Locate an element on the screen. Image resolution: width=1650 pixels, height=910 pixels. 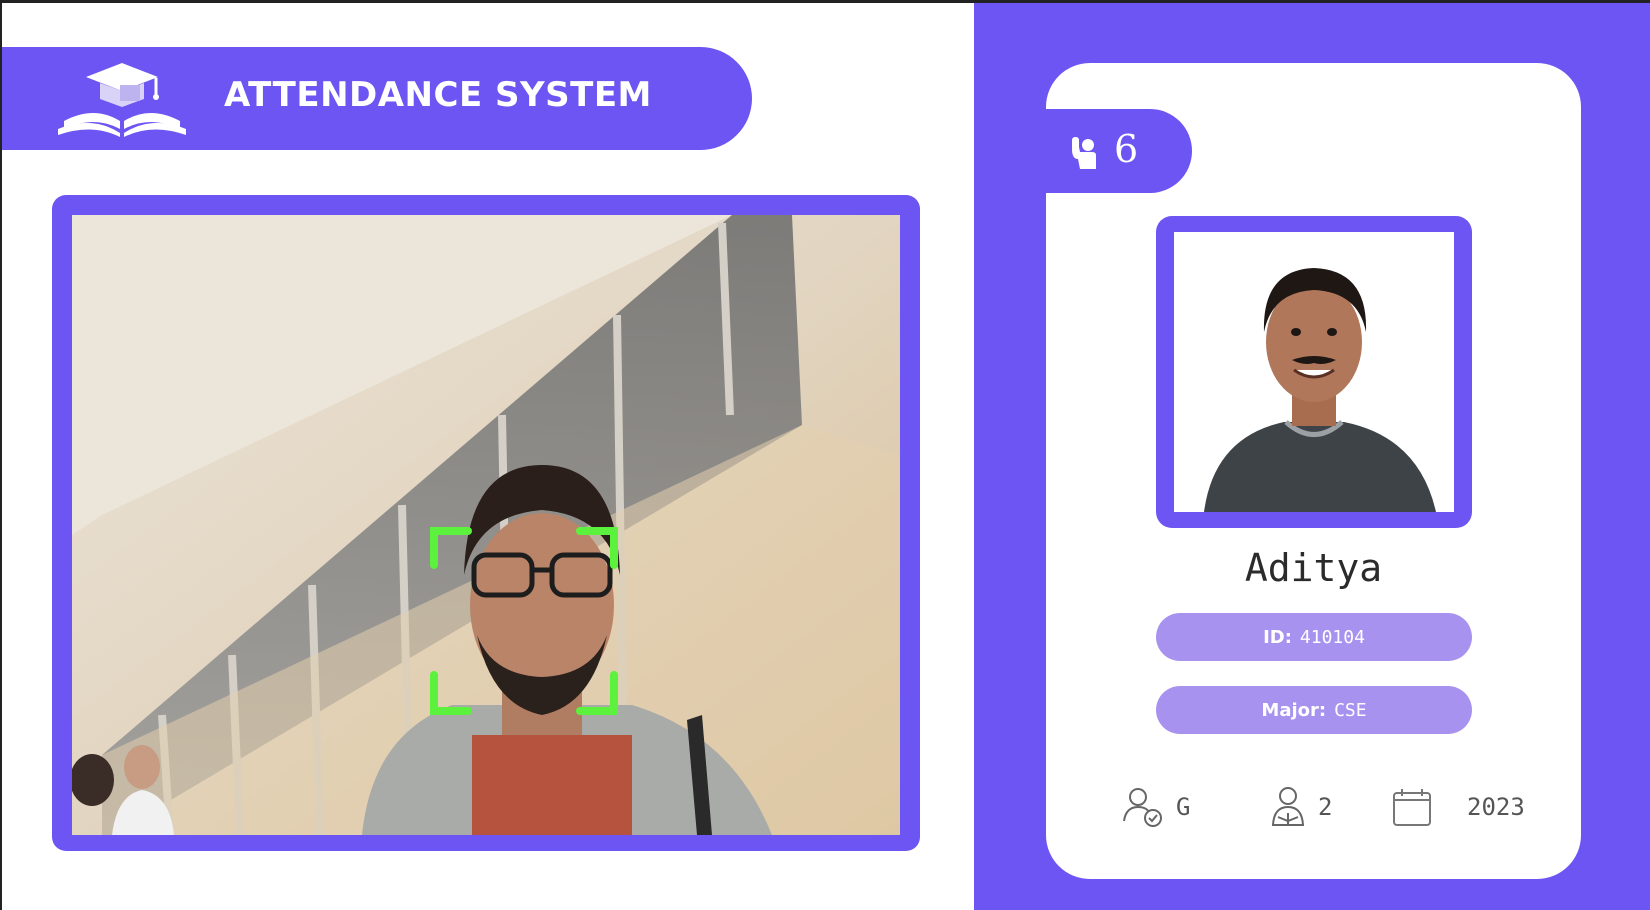
student-major-value: CSE is located at coordinates (1350, 710).